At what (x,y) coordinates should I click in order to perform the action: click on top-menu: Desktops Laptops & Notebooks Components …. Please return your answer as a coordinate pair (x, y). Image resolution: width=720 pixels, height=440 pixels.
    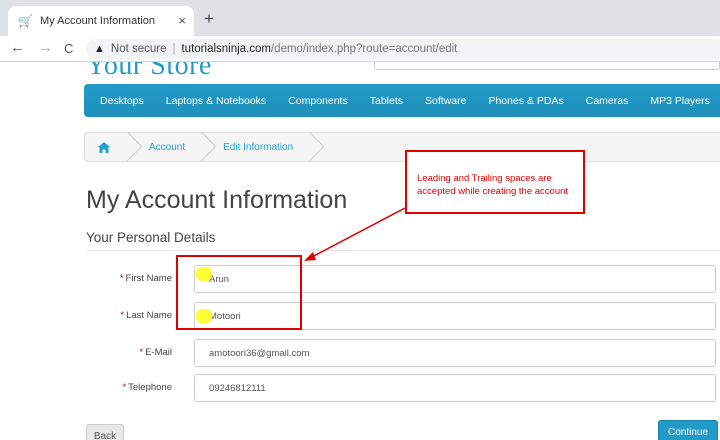
    Looking at the image, I should click on (402, 100).